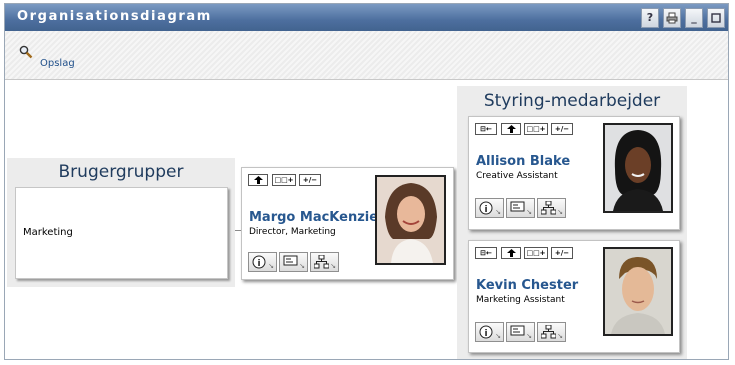  I want to click on search-icon, so click(26, 52).